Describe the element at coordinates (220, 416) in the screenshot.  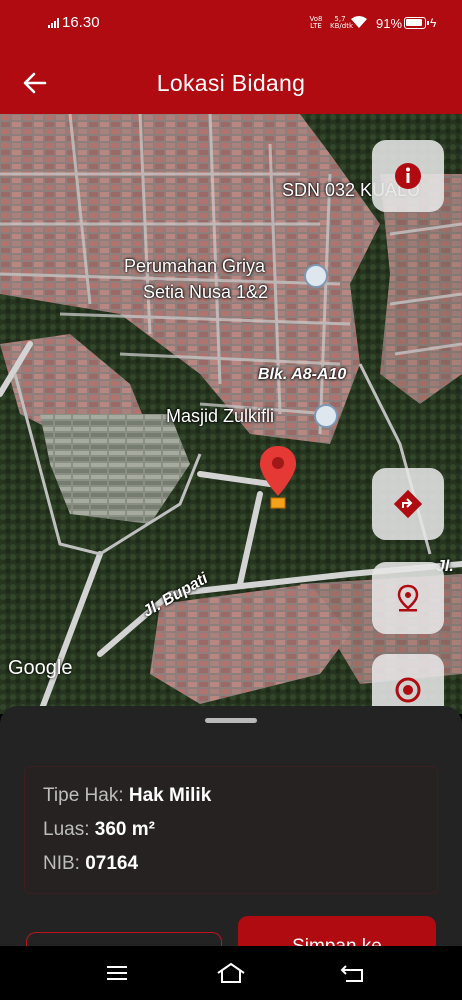
I see `map-label-mosque: Masjid Zulkifli` at that location.